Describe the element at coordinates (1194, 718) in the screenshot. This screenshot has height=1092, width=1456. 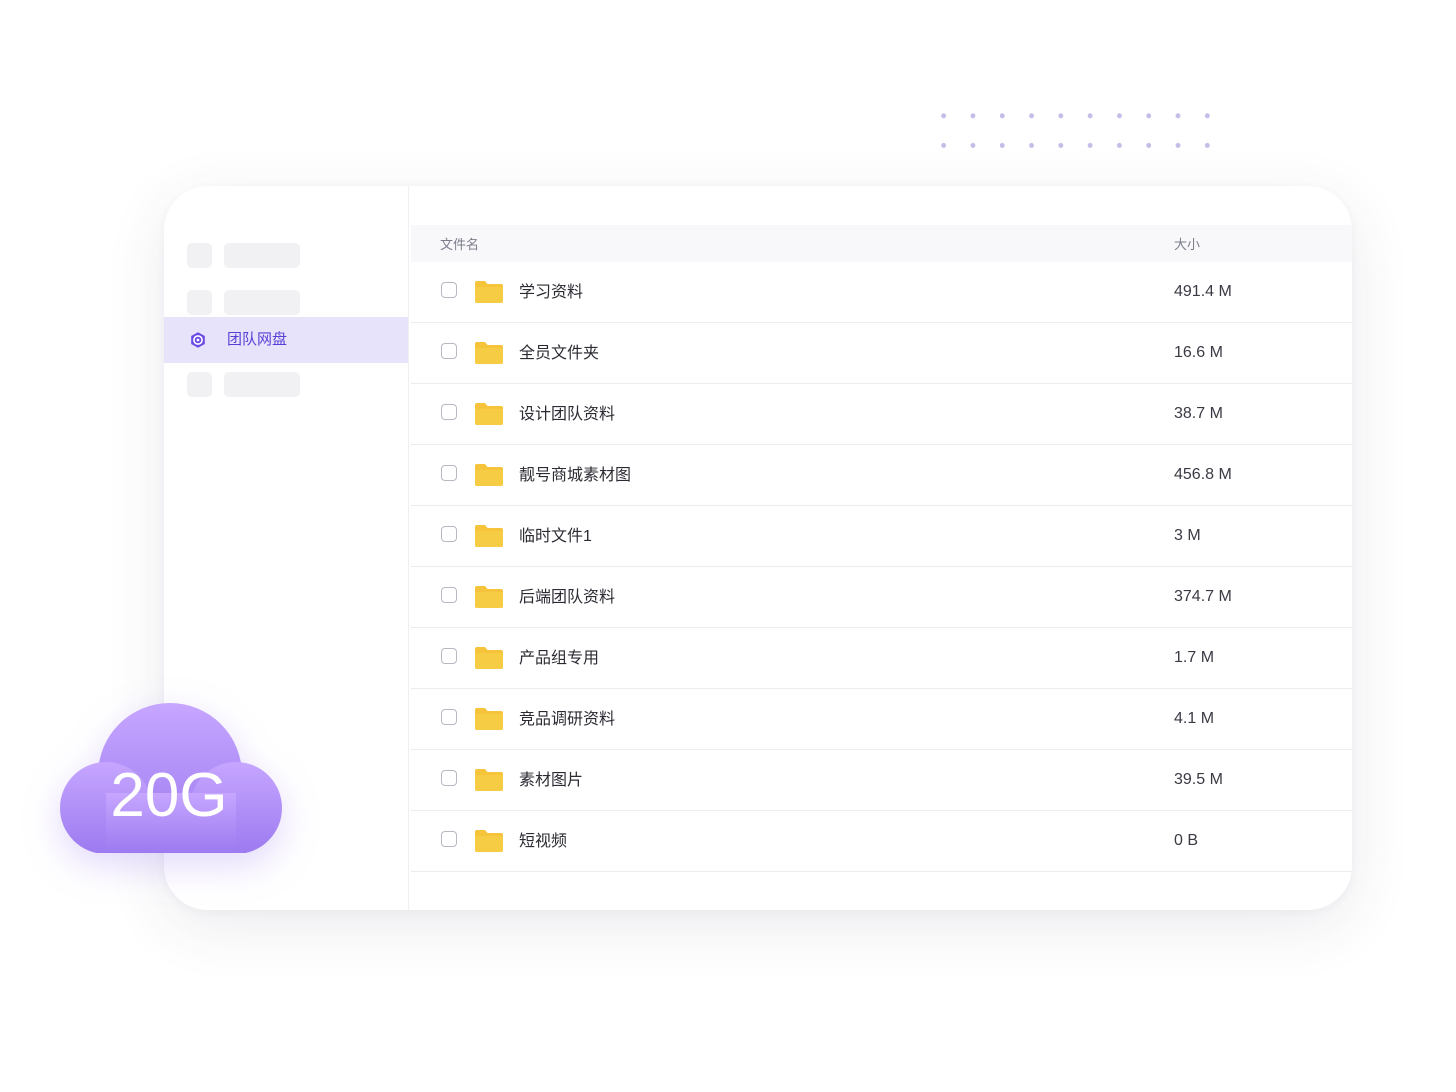
I see `file-size: 4.1 M` at that location.